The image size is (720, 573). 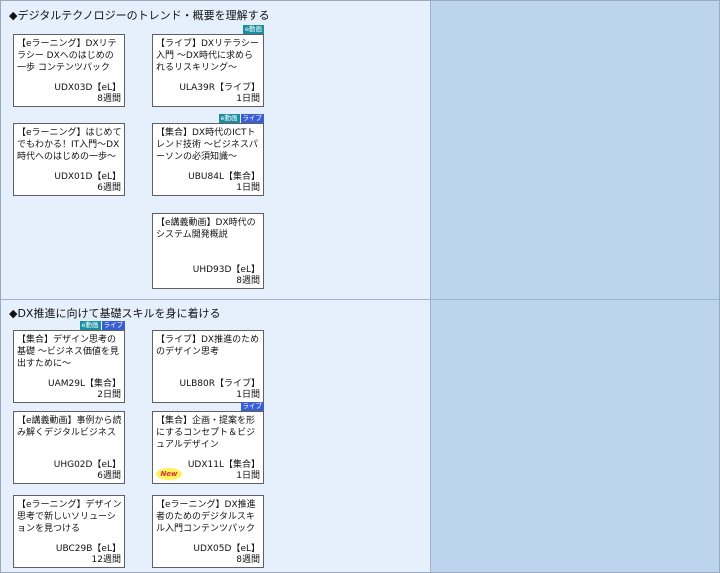 I want to click on course-card-uhd93d: 【e講義動画】DX時代のシステム開発概説 UHD93D【eL】 8週間, so click(x=208, y=251).